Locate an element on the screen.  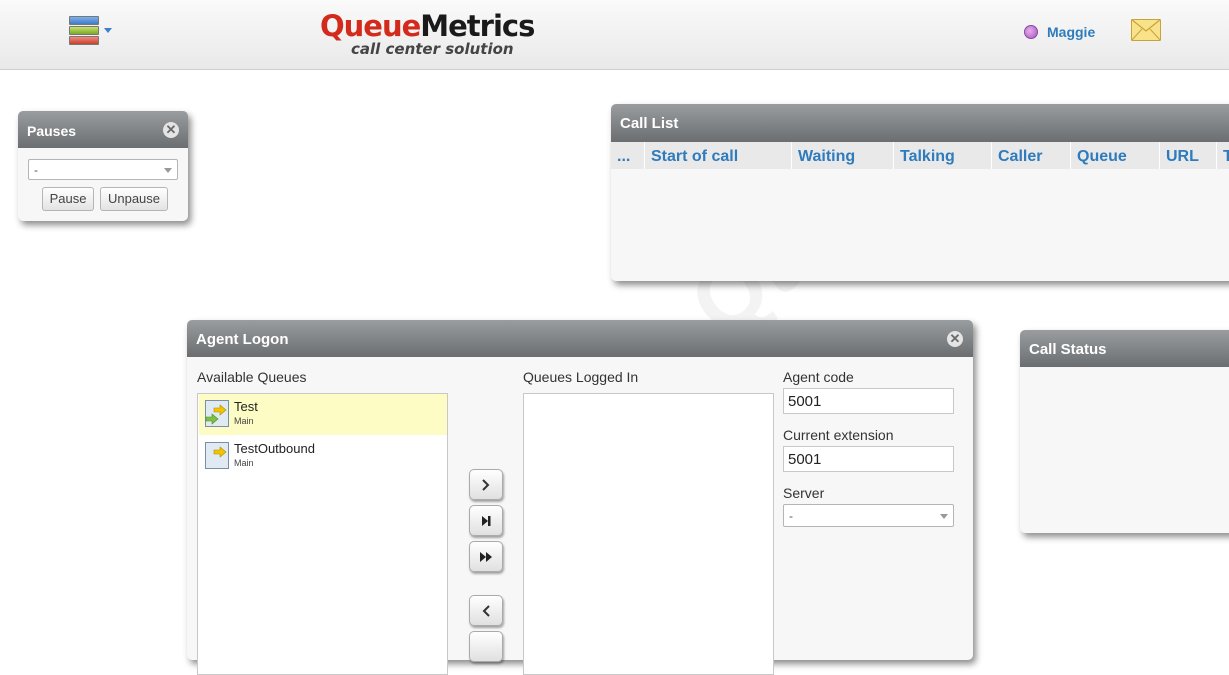
server-select-value: - is located at coordinates (791, 516).